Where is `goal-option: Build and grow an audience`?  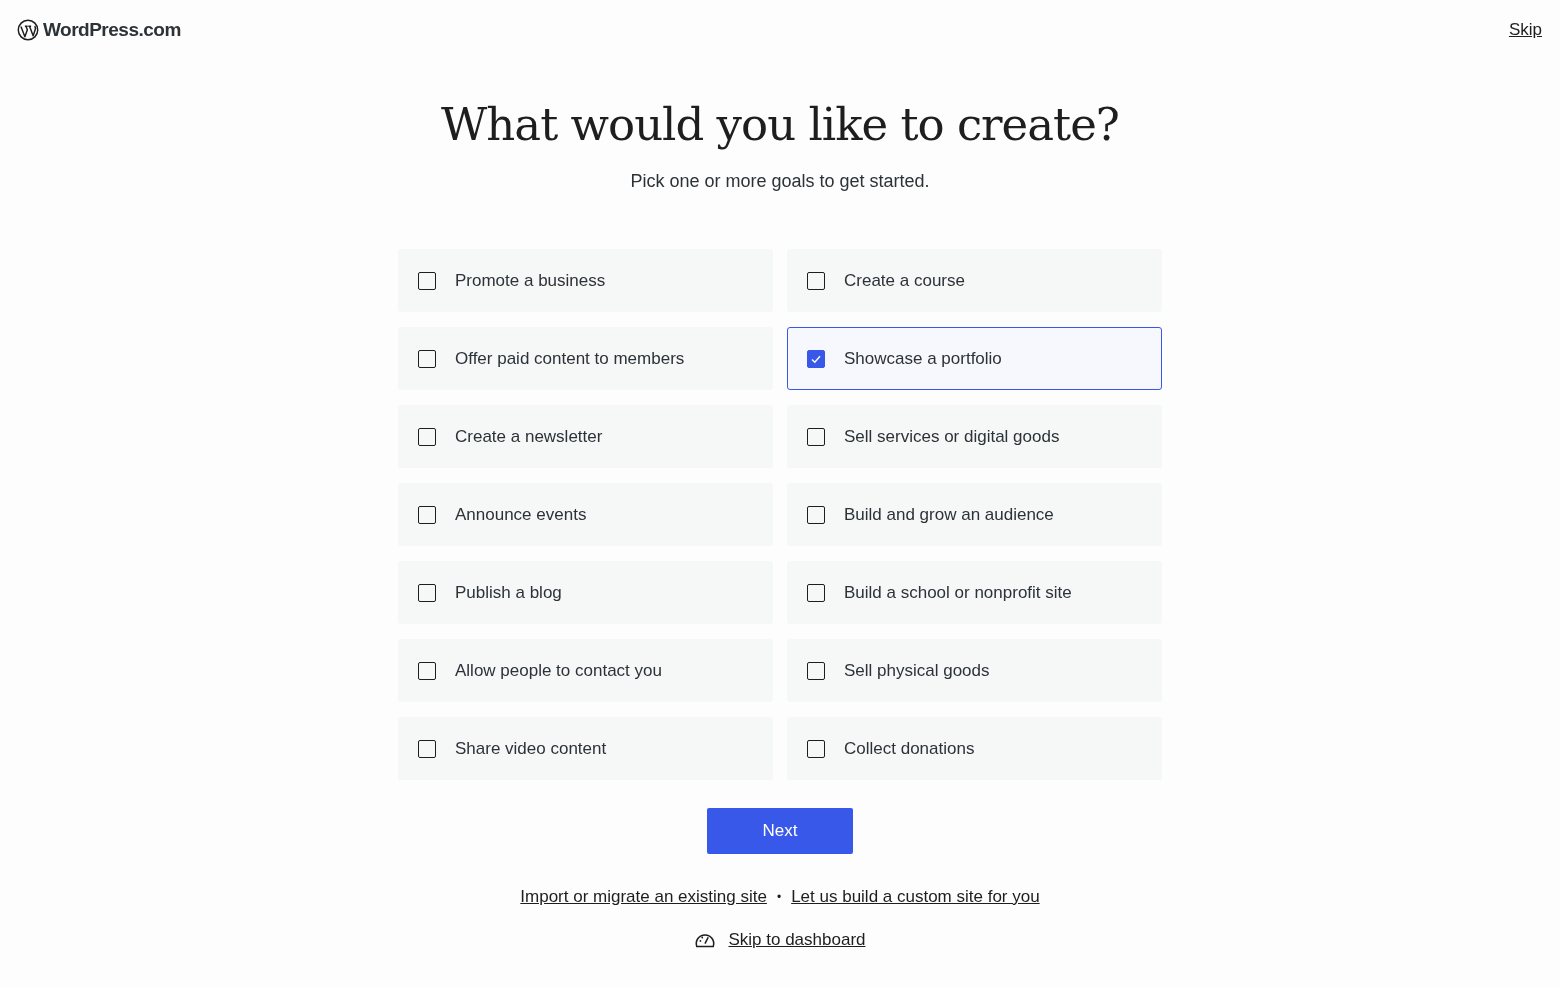 goal-option: Build and grow an audience is located at coordinates (974, 514).